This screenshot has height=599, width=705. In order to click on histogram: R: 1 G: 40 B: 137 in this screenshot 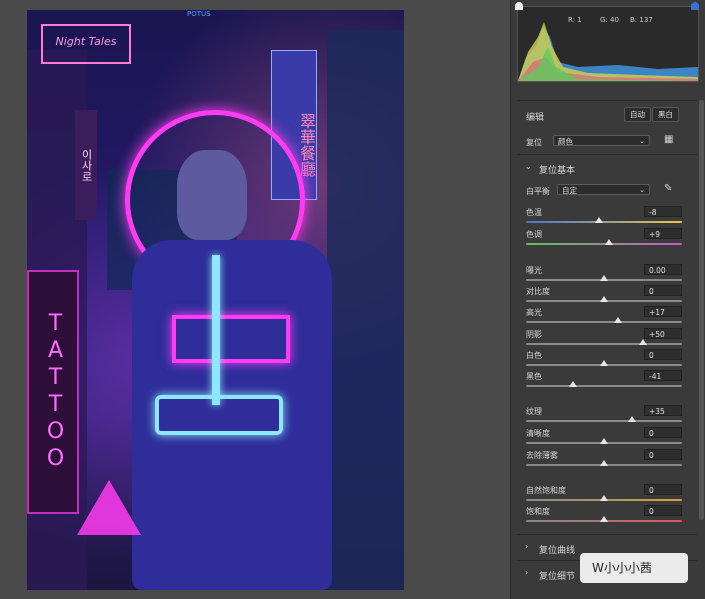, I will do `click(608, 44)`.